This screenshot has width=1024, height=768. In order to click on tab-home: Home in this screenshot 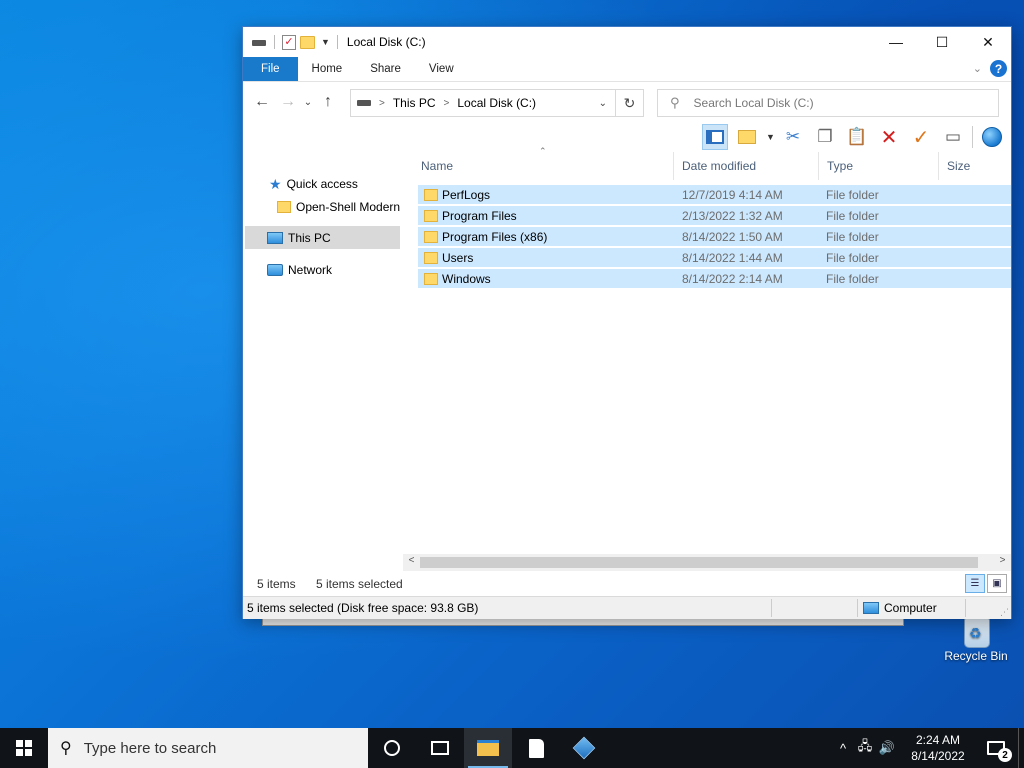, I will do `click(327, 69)`.